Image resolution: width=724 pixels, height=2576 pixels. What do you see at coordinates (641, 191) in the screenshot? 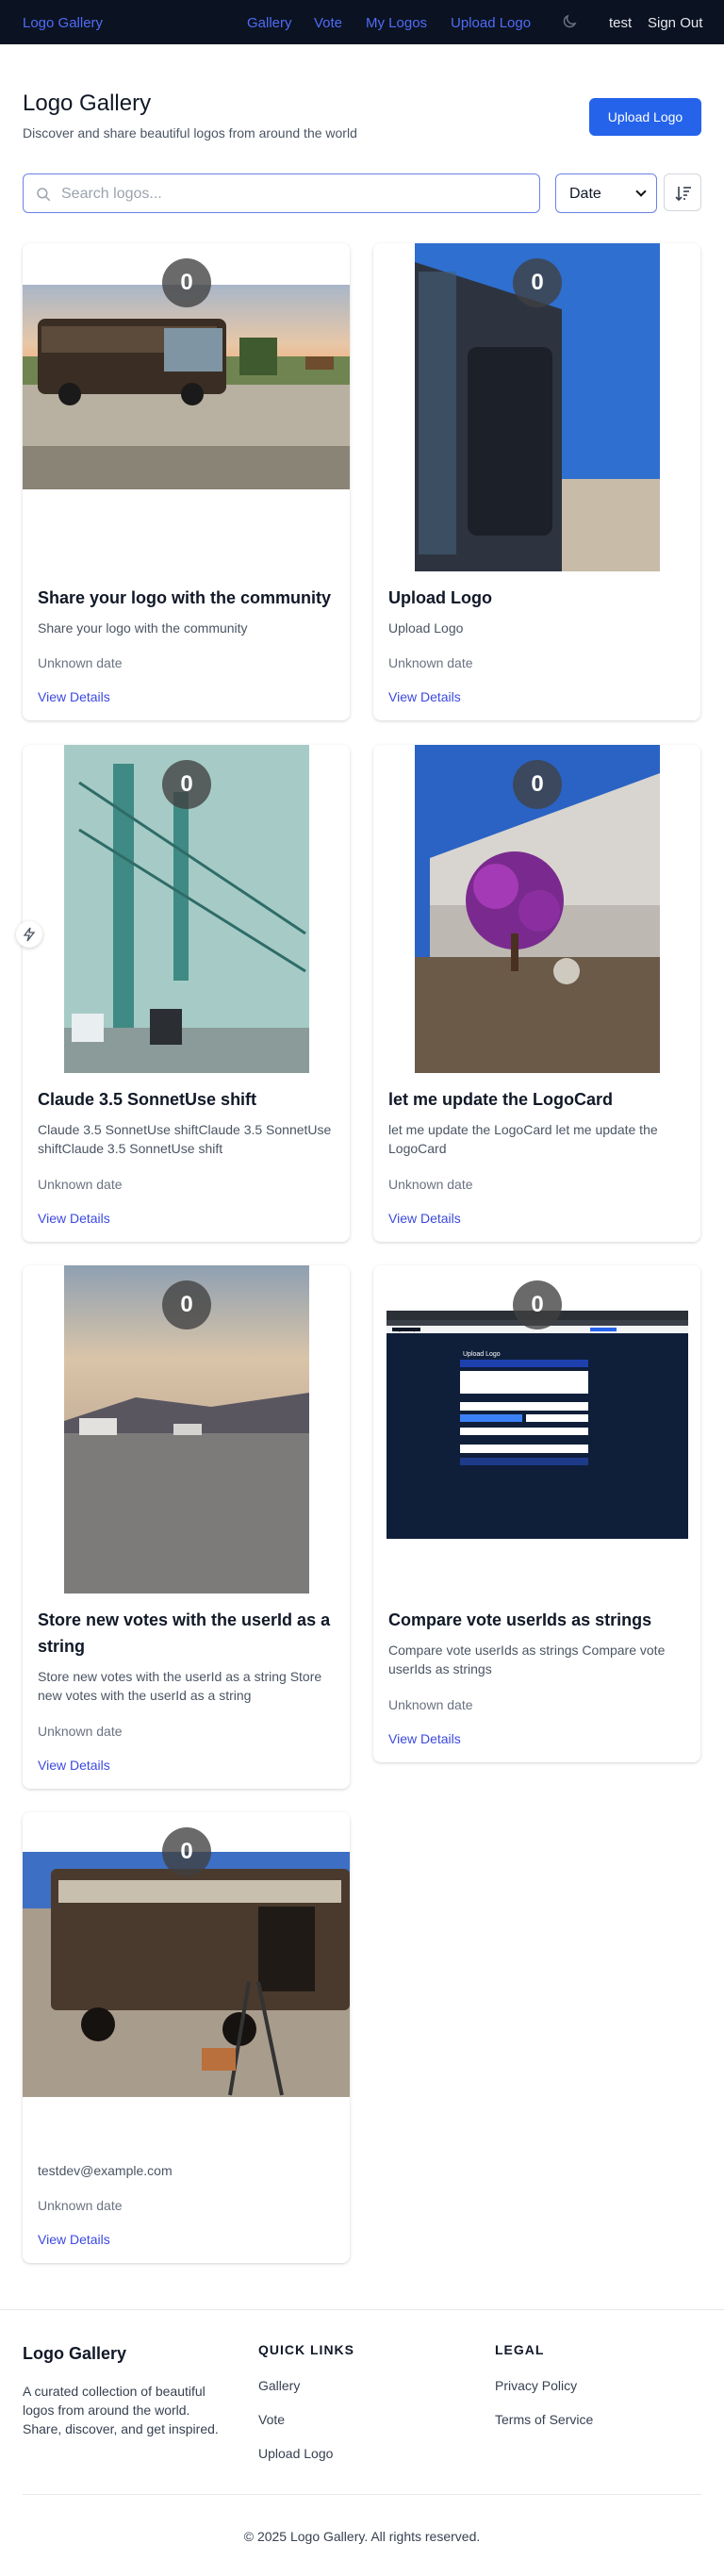
I see `chevron-down-icon` at bounding box center [641, 191].